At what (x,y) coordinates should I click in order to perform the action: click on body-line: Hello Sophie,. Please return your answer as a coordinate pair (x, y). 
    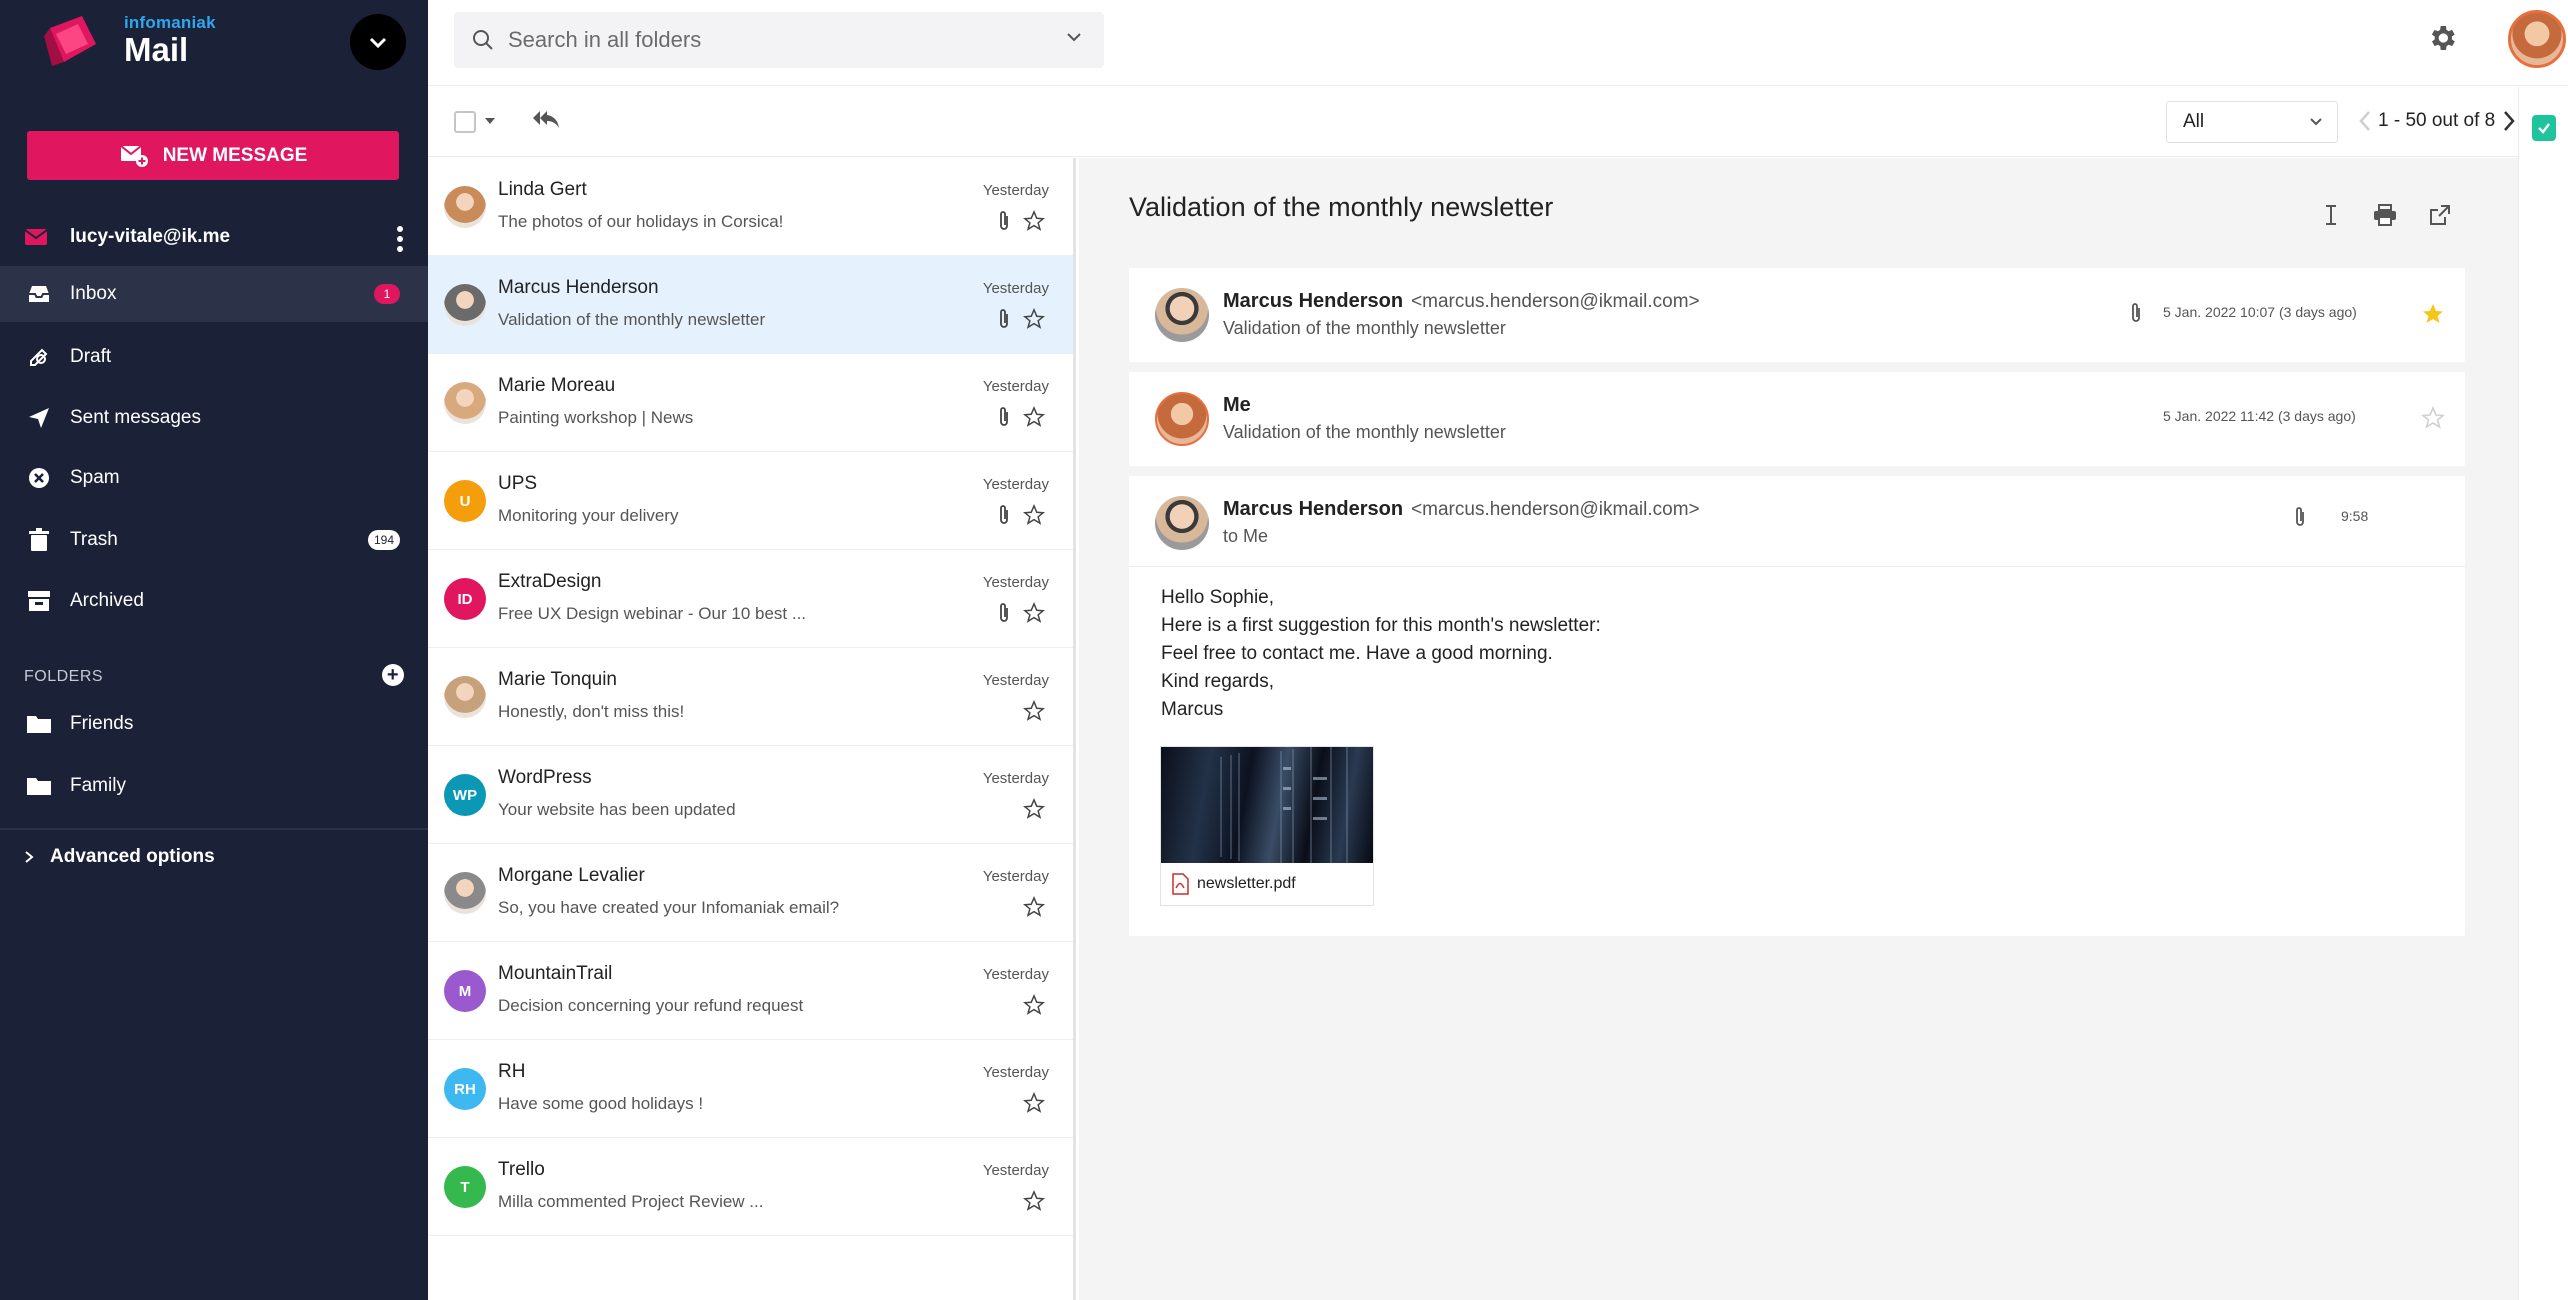
    Looking at the image, I should click on (1218, 597).